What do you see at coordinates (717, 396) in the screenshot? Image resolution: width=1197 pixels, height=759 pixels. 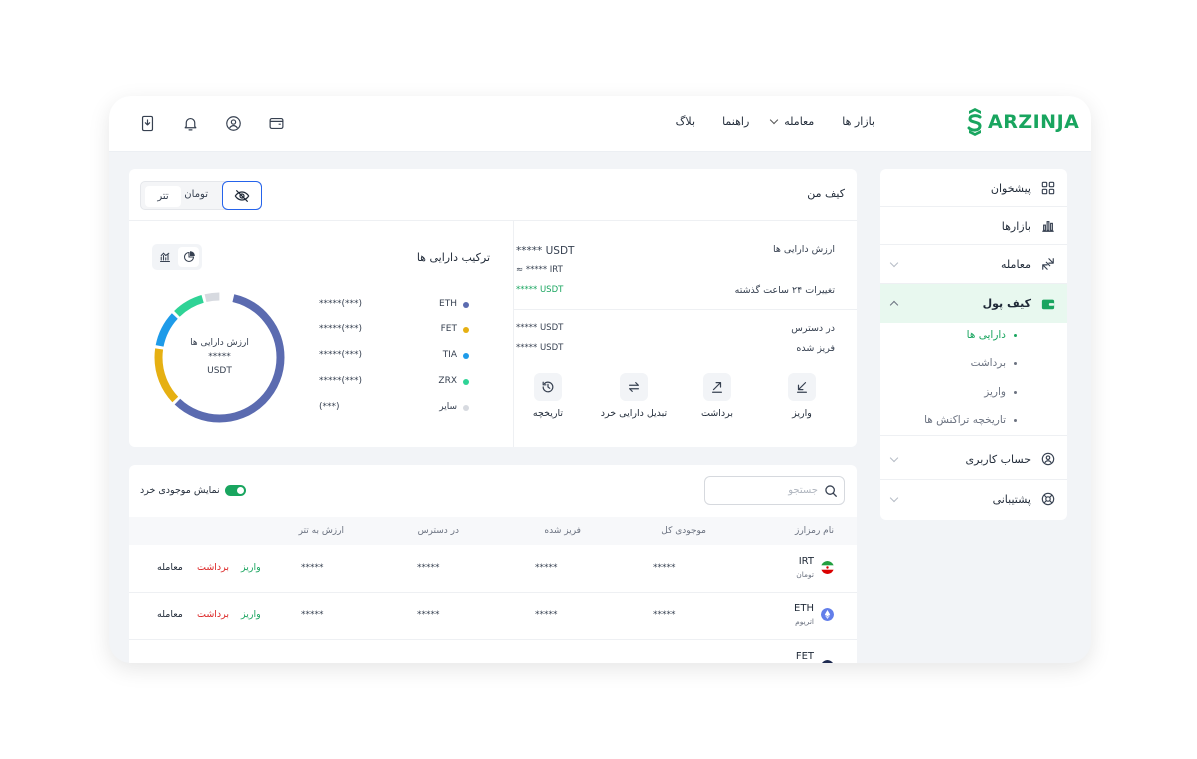 I see `withdraw-button: برداشت` at bounding box center [717, 396].